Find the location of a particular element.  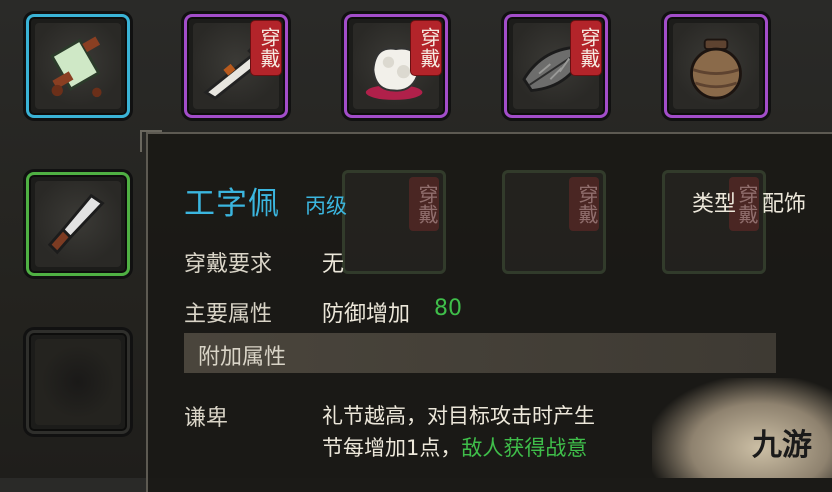

watermark-text: 九游 is located at coordinates (782, 445).